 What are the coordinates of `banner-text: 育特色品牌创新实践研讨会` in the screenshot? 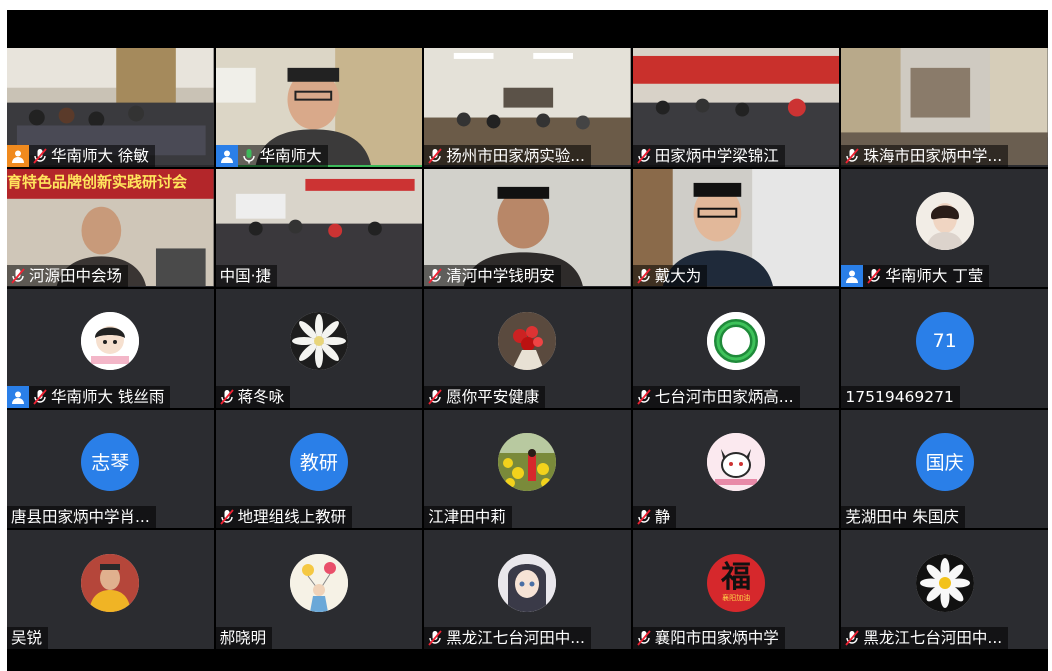 It's located at (97, 181).